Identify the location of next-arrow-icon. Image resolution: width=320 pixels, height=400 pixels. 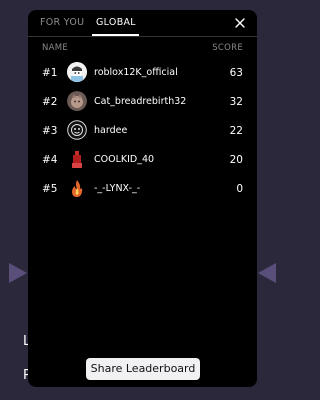
(267, 273).